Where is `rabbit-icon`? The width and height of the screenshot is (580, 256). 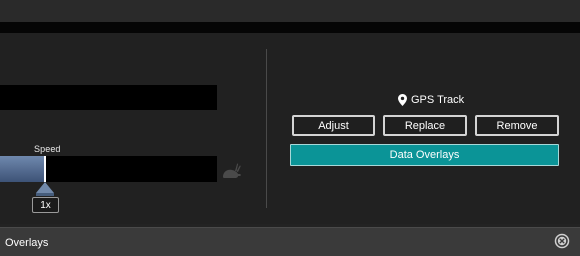 rabbit-icon is located at coordinates (232, 170).